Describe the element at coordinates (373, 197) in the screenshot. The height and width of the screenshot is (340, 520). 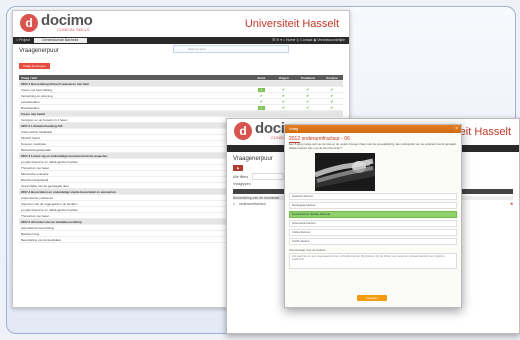
I see `answer-option: Galeazzi-fractuur` at that location.